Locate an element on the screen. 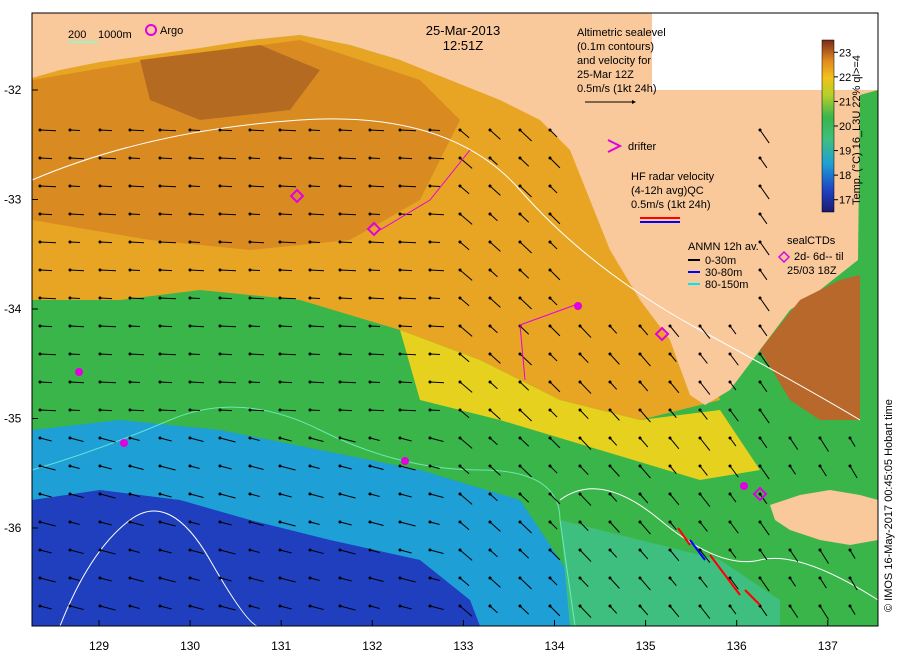  alt-note-4: 25-Mar 12Z is located at coordinates (605, 75).